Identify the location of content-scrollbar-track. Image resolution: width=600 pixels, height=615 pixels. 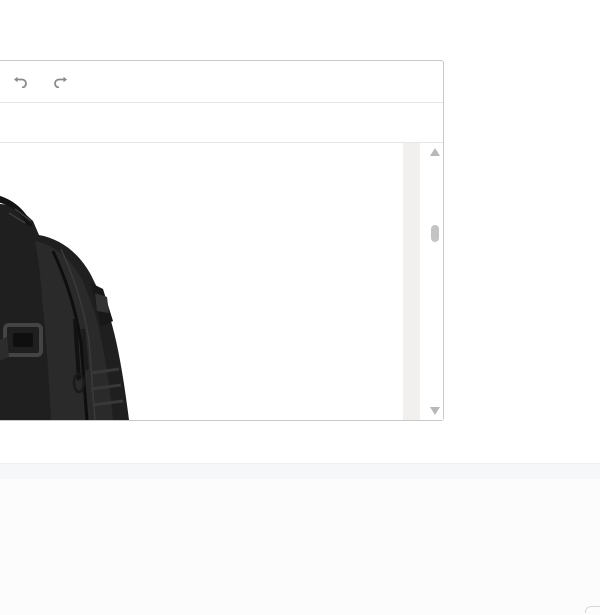
(411, 281).